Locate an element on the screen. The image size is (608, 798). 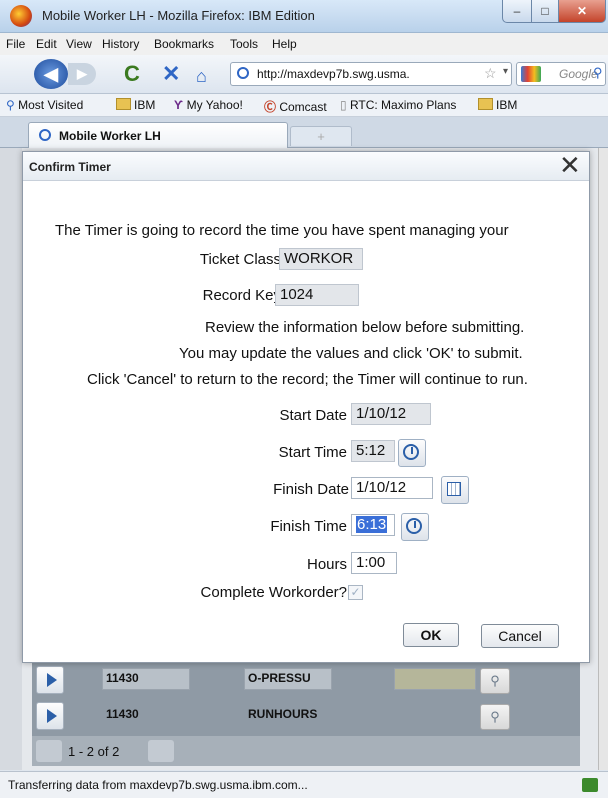
maximize-button: □ is located at coordinates (545, 11).